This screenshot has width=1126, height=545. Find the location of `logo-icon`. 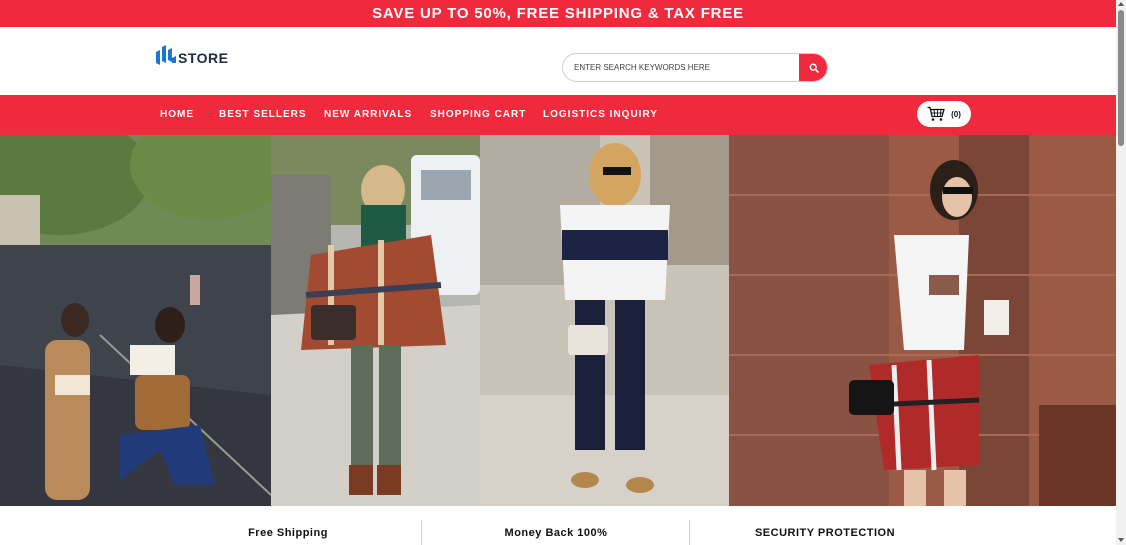

logo-icon is located at coordinates (166, 55).